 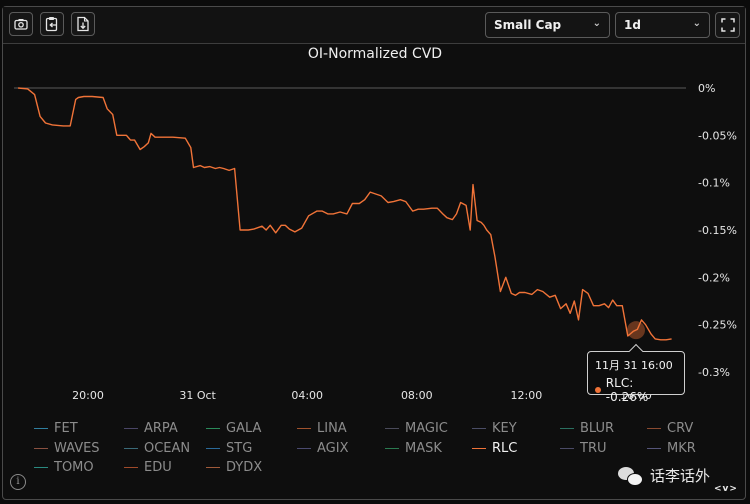 I want to click on legend-item-arpa: ARPA, so click(x=151, y=428).